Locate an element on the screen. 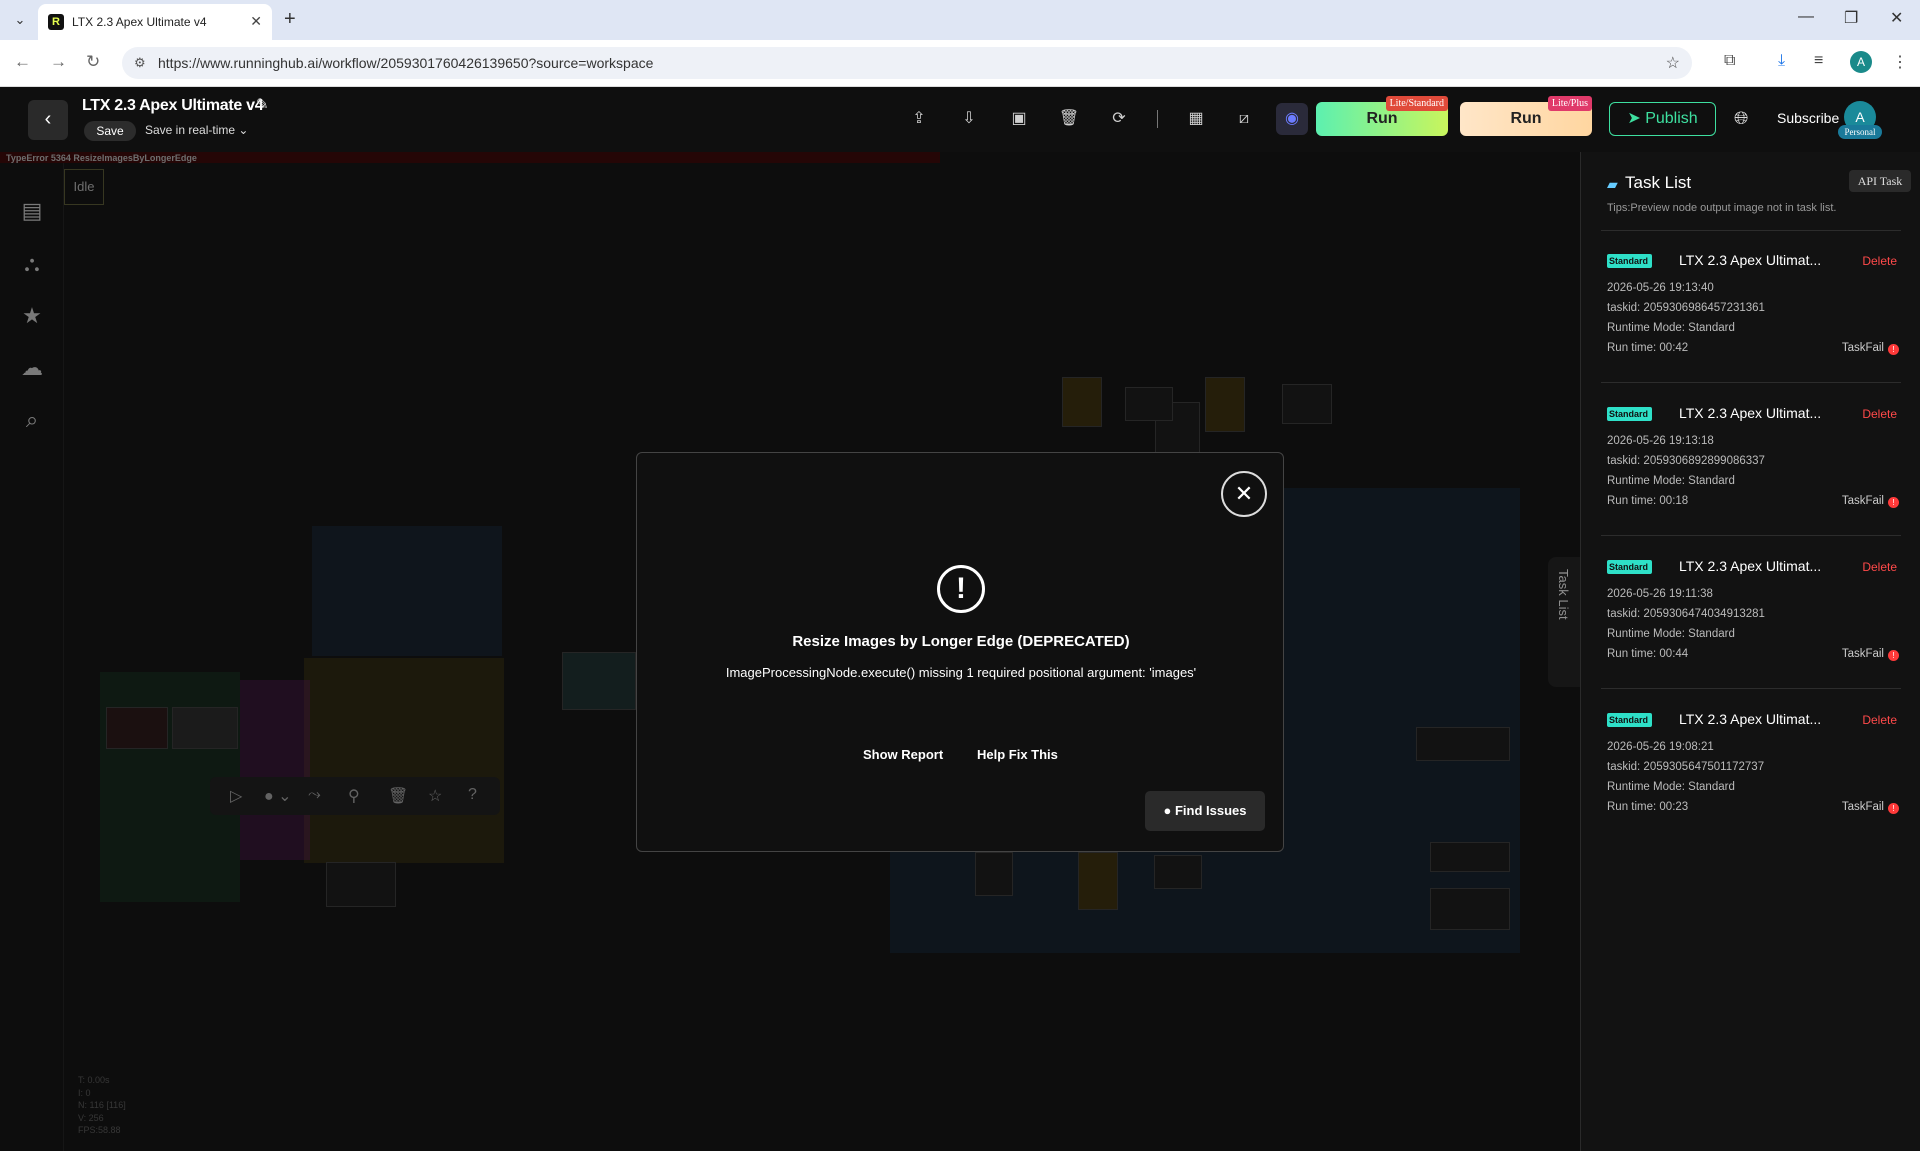 Image resolution: width=1920 pixels, height=1151 pixels. browser-tab-bar: ⌄ R LTX 2.3 Apex Ultimate v4 ✕ + — ❐ ✕ is located at coordinates (960, 20).